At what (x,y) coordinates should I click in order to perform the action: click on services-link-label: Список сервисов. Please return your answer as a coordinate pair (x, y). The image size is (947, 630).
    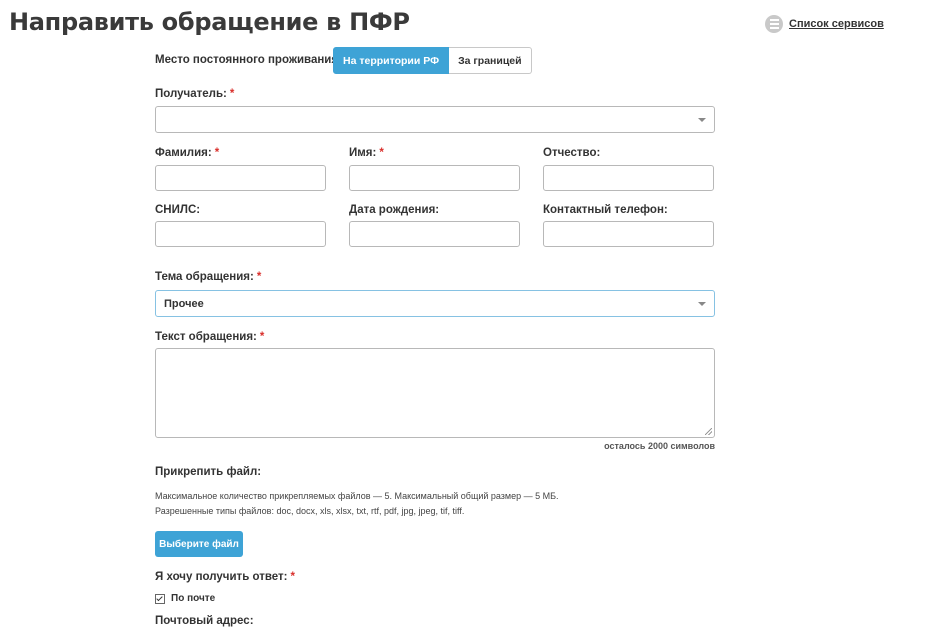
    Looking at the image, I should click on (836, 24).